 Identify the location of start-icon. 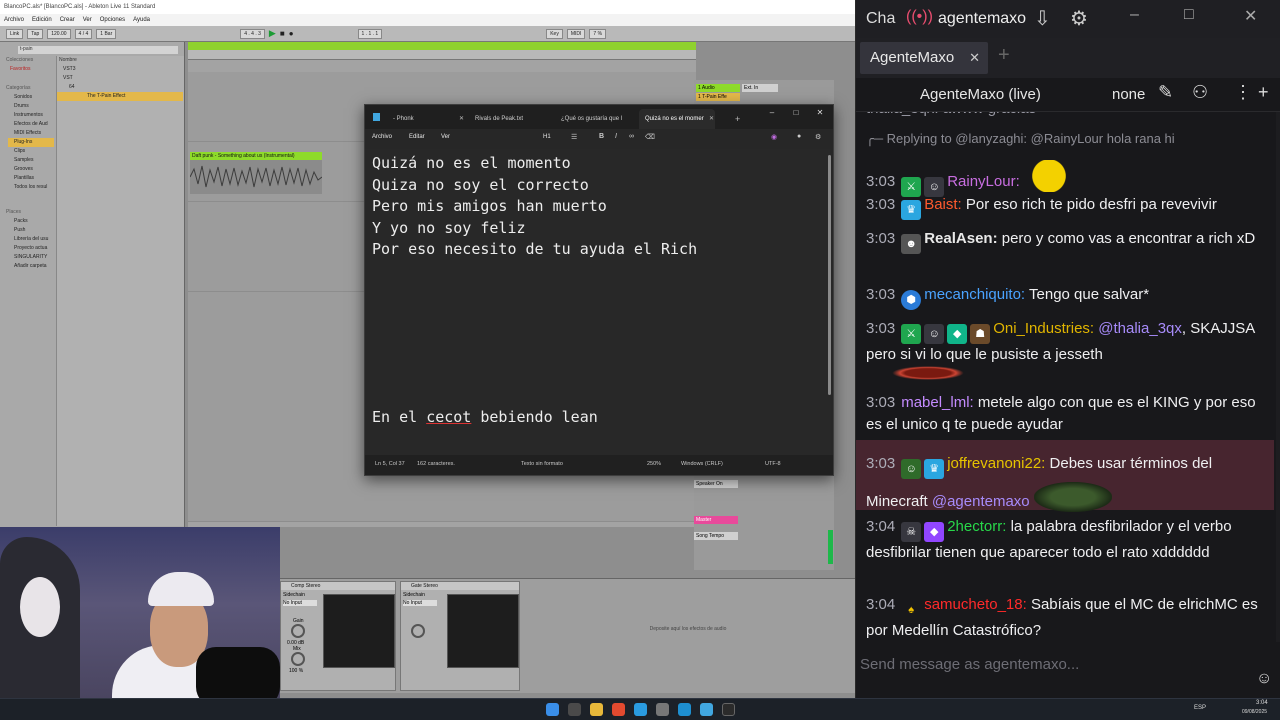
(552, 709).